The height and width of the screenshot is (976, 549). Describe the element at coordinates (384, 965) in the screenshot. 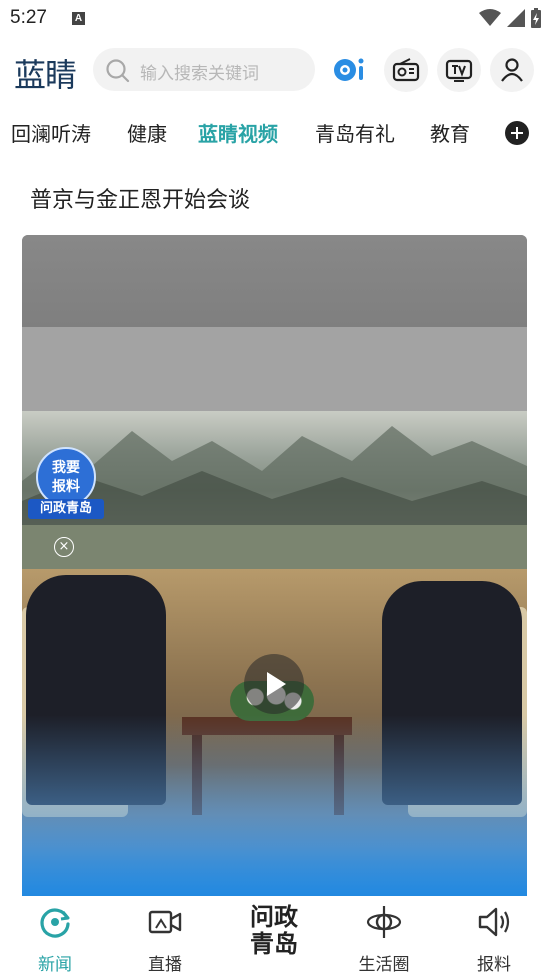

I see `nav-life-circle-label: 生活圈` at that location.